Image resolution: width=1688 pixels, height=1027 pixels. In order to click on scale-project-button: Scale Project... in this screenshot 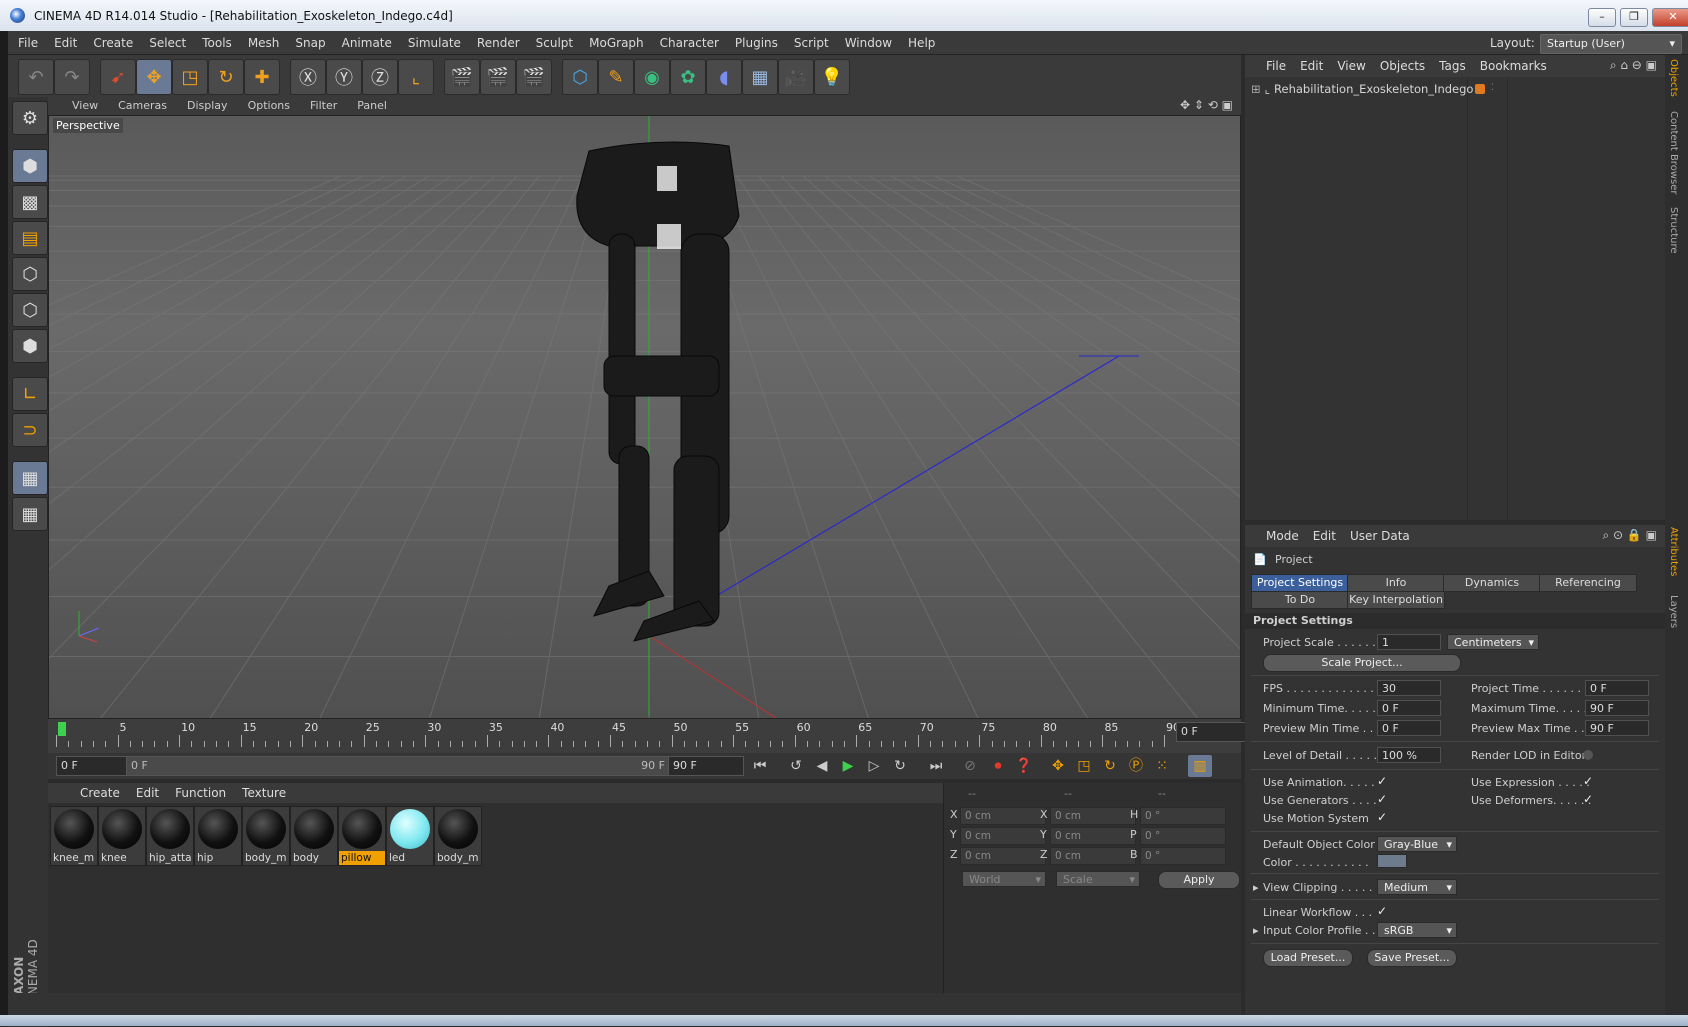, I will do `click(1362, 663)`.